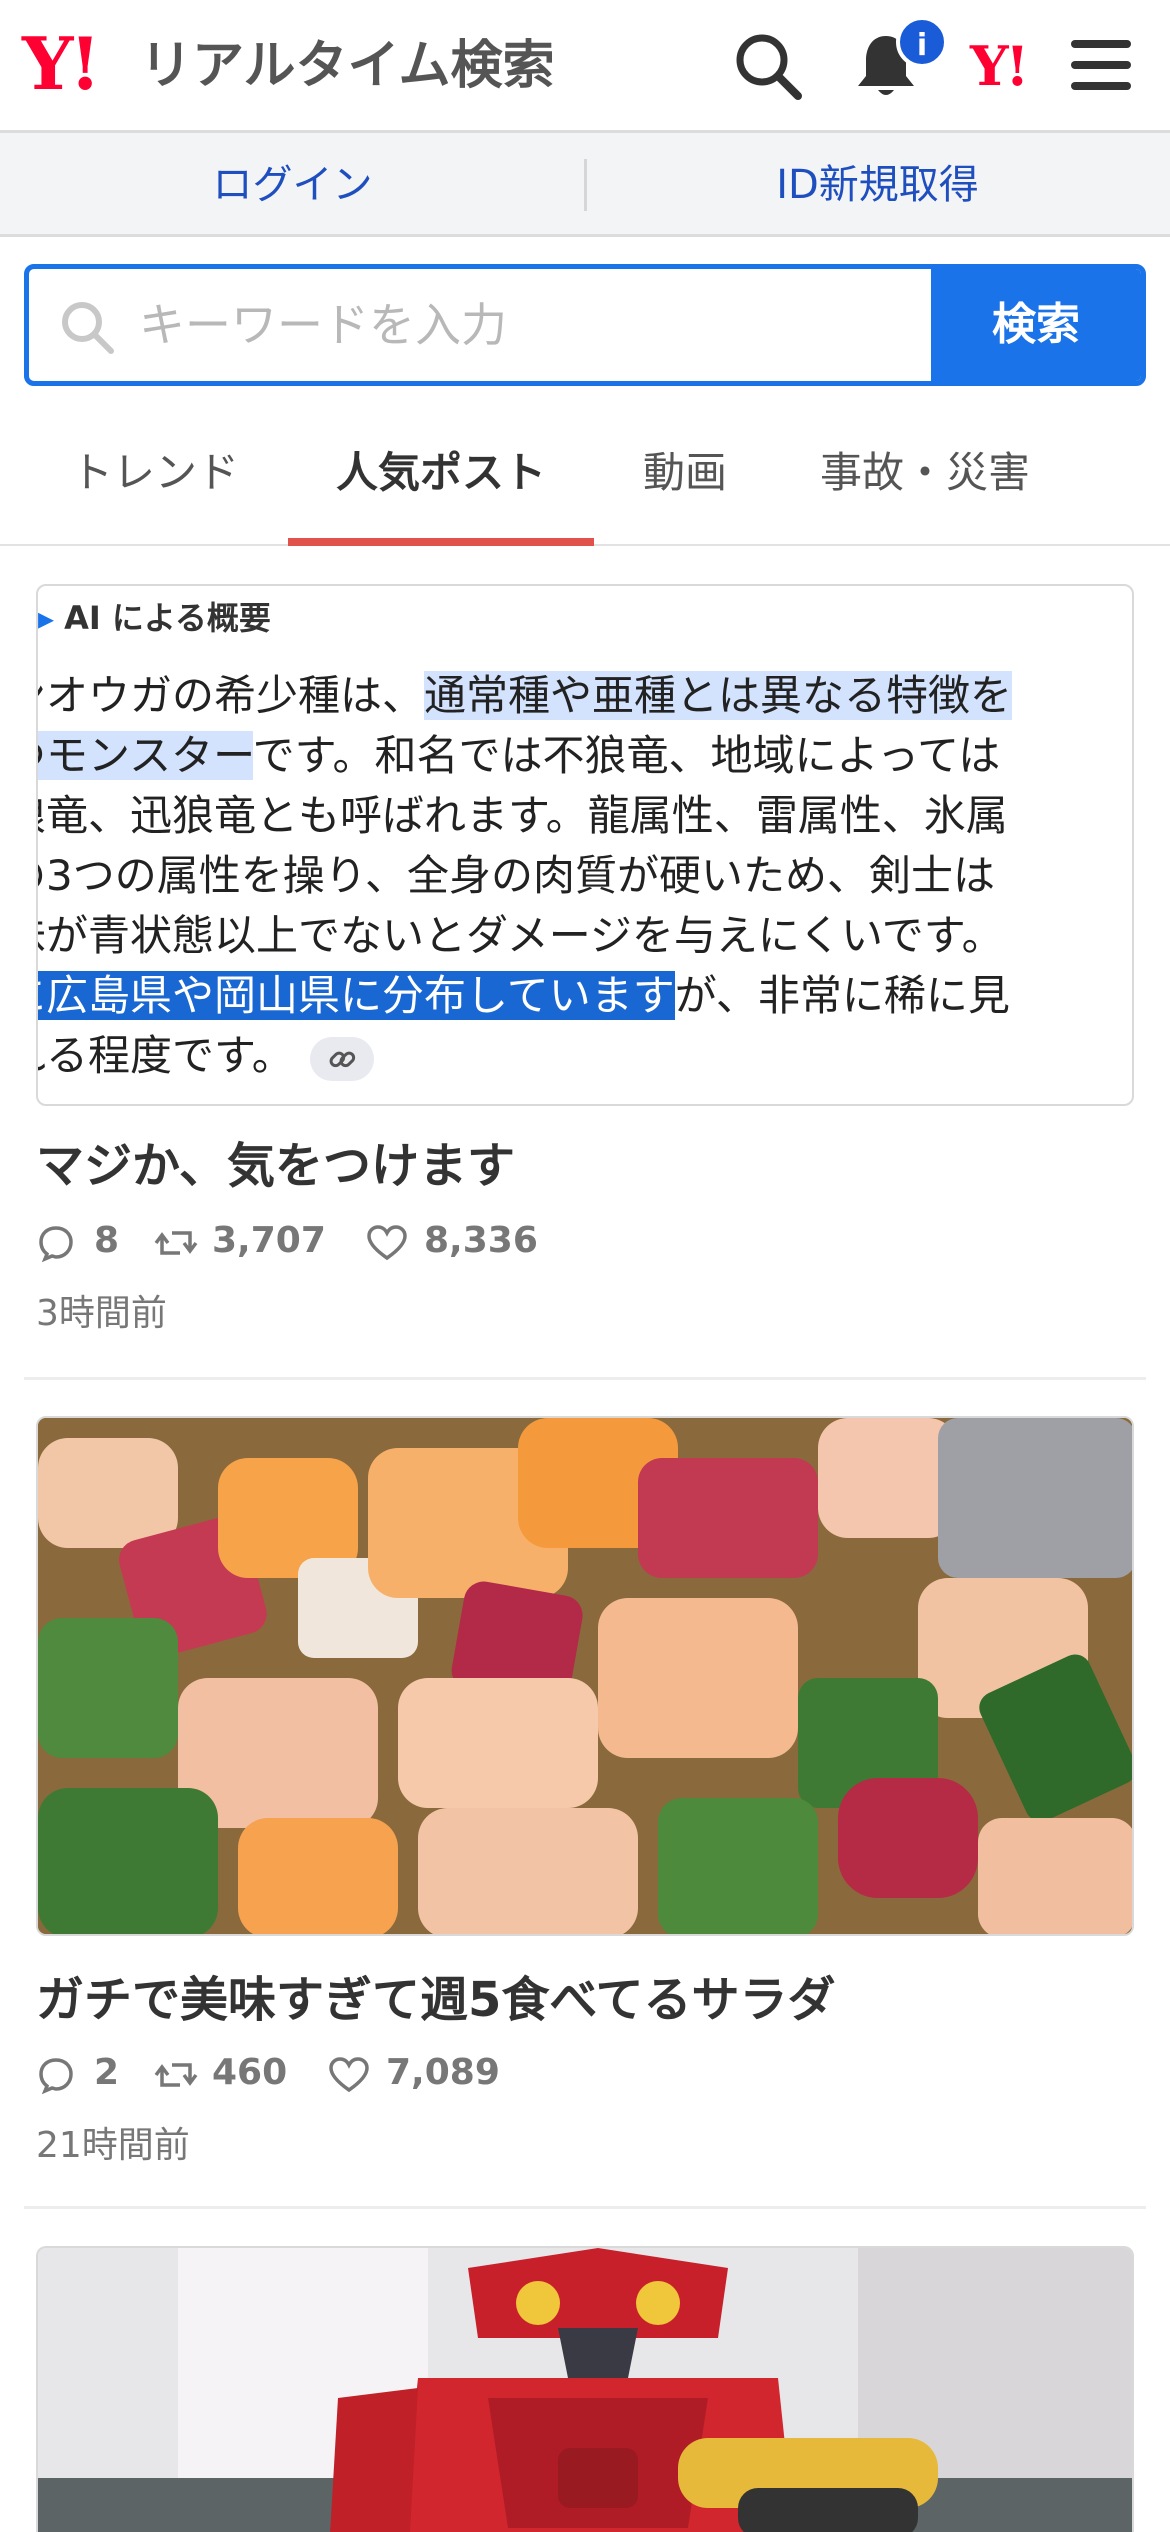 The height and width of the screenshot is (2532, 1170). Describe the element at coordinates (585, 1056) in the screenshot. I see `ai-summary-line: れる程度です。` at that location.